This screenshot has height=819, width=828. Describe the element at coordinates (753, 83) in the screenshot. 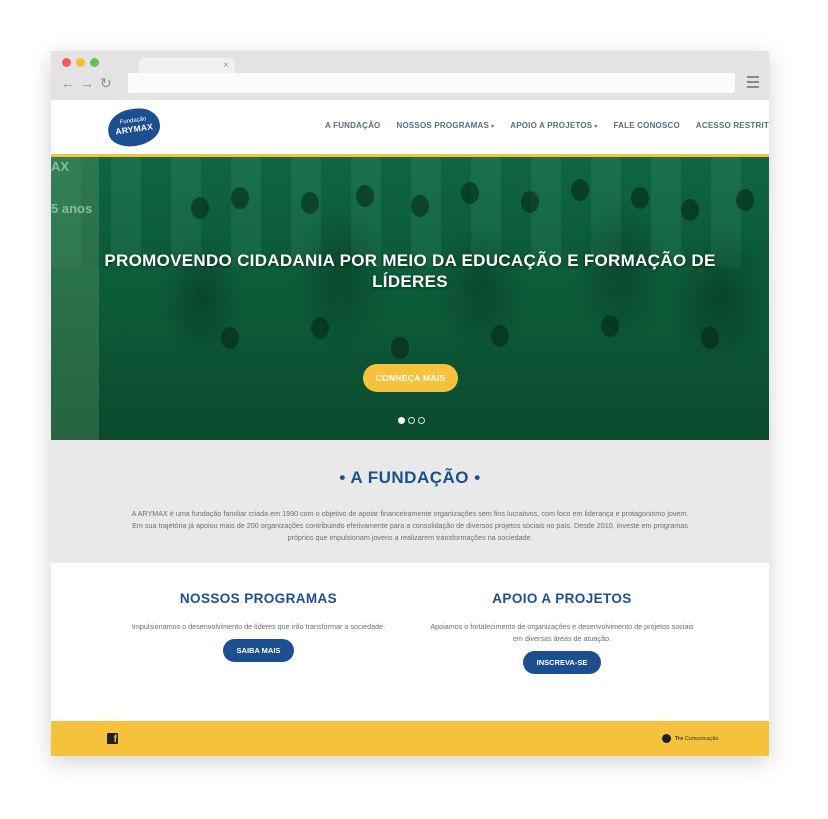

I see `browser-menu-icon` at that location.